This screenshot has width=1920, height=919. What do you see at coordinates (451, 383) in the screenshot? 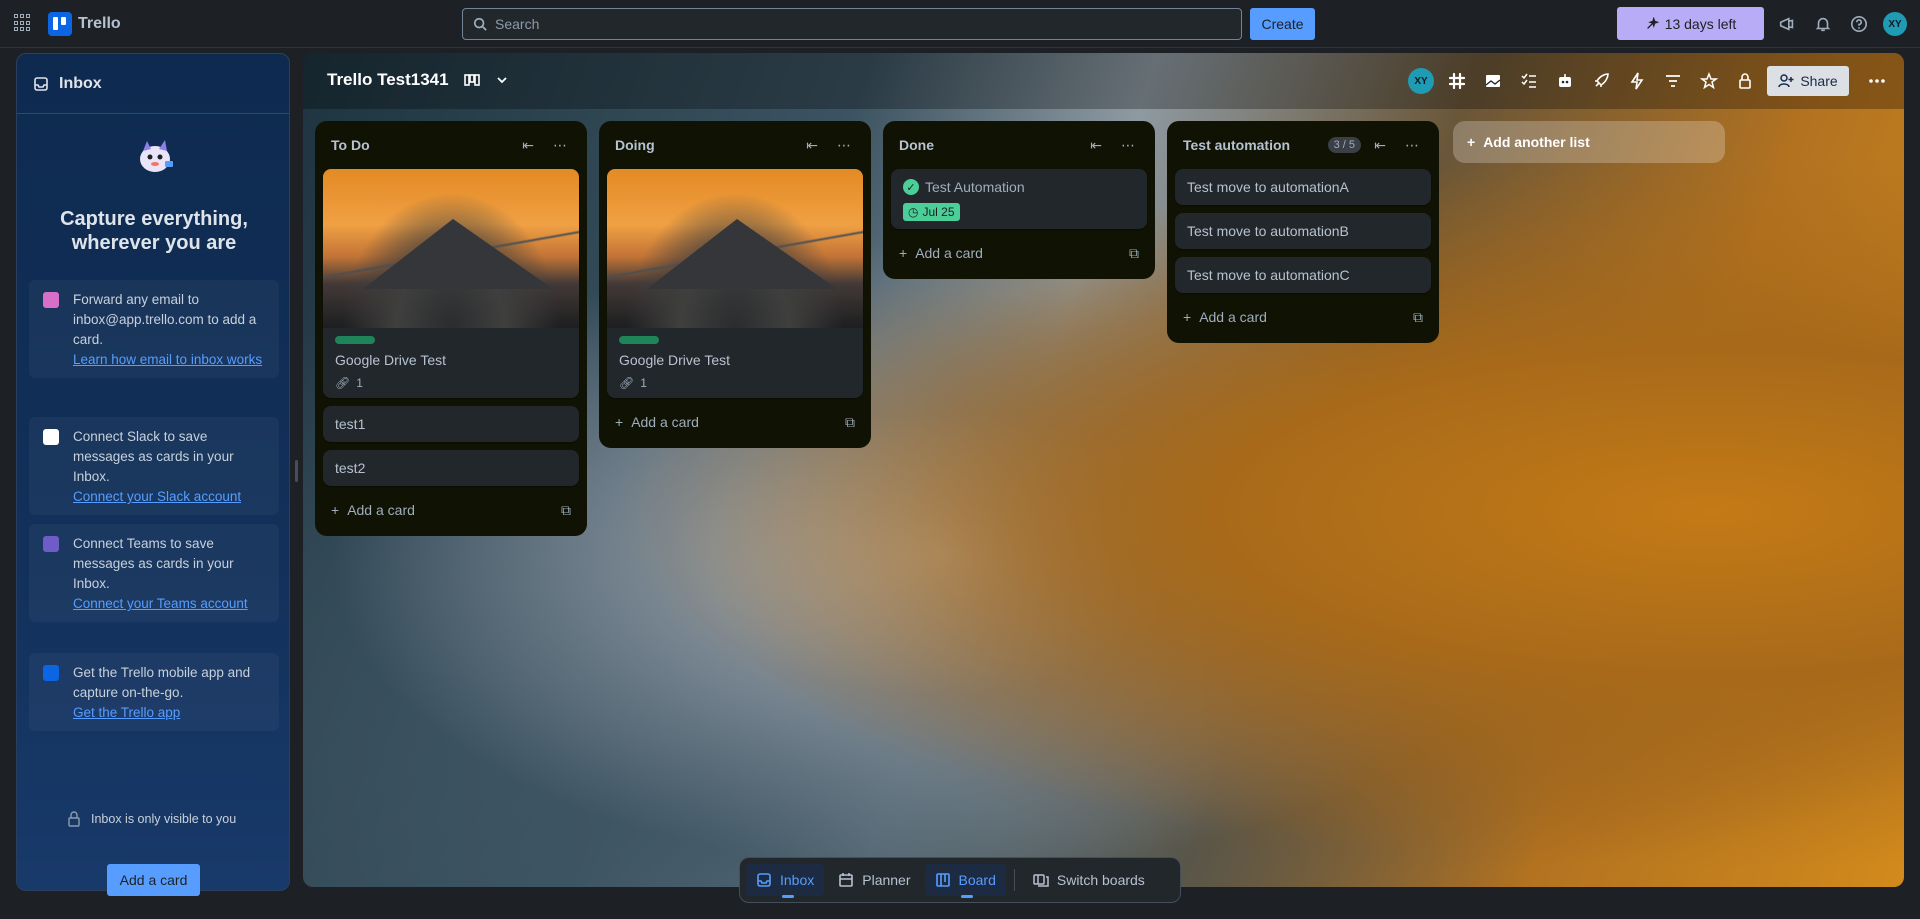
I see `card-badges: 🔗︎ 1` at bounding box center [451, 383].